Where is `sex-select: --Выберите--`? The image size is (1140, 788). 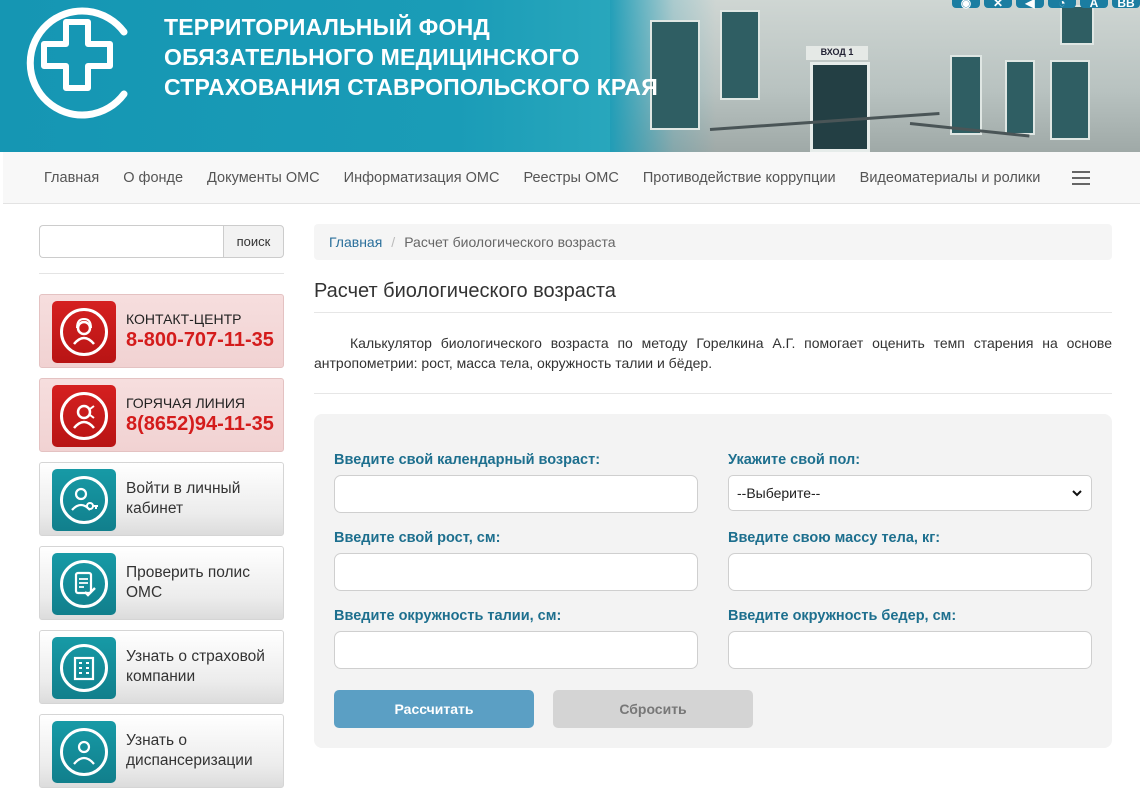 sex-select: --Выберите-- is located at coordinates (910, 493).